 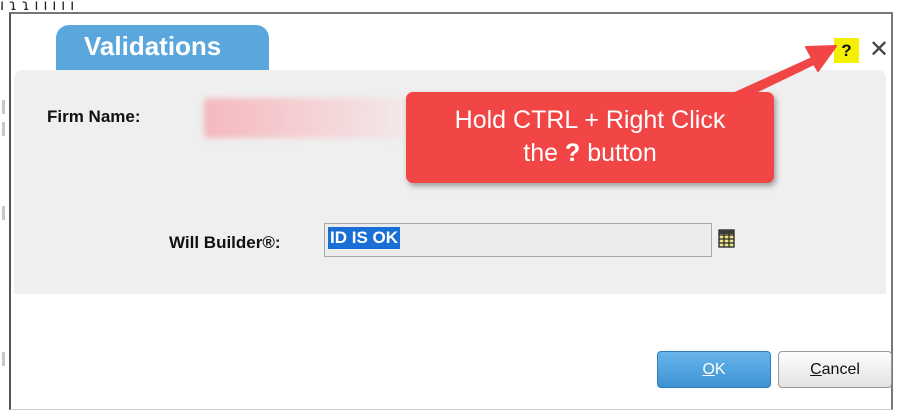 I want to click on firm-name-value-redacted, so click(x=306, y=118).